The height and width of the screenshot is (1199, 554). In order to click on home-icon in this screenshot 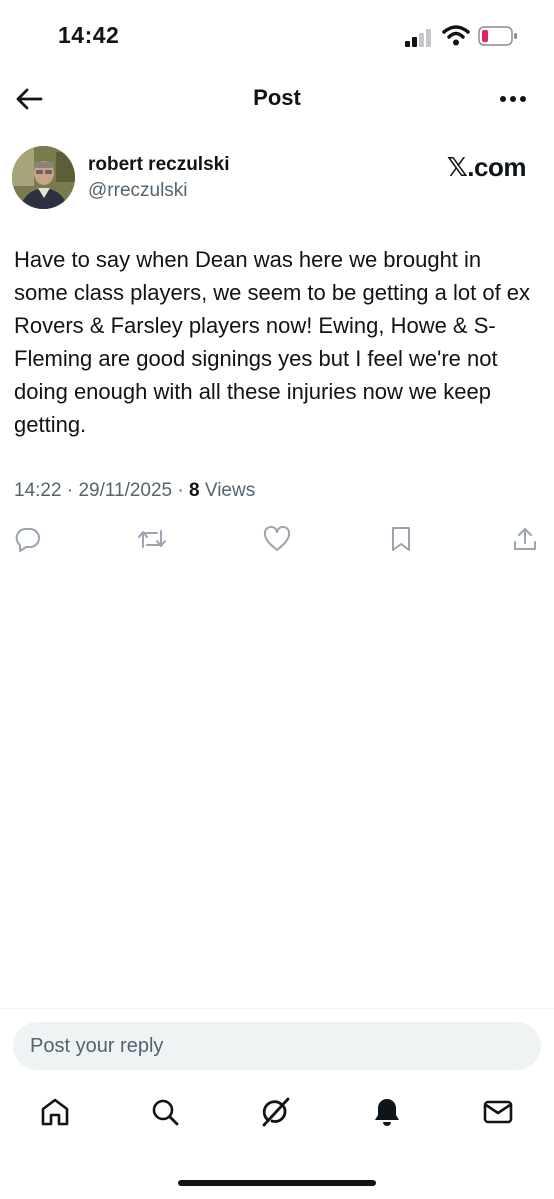, I will do `click(55, 1112)`.